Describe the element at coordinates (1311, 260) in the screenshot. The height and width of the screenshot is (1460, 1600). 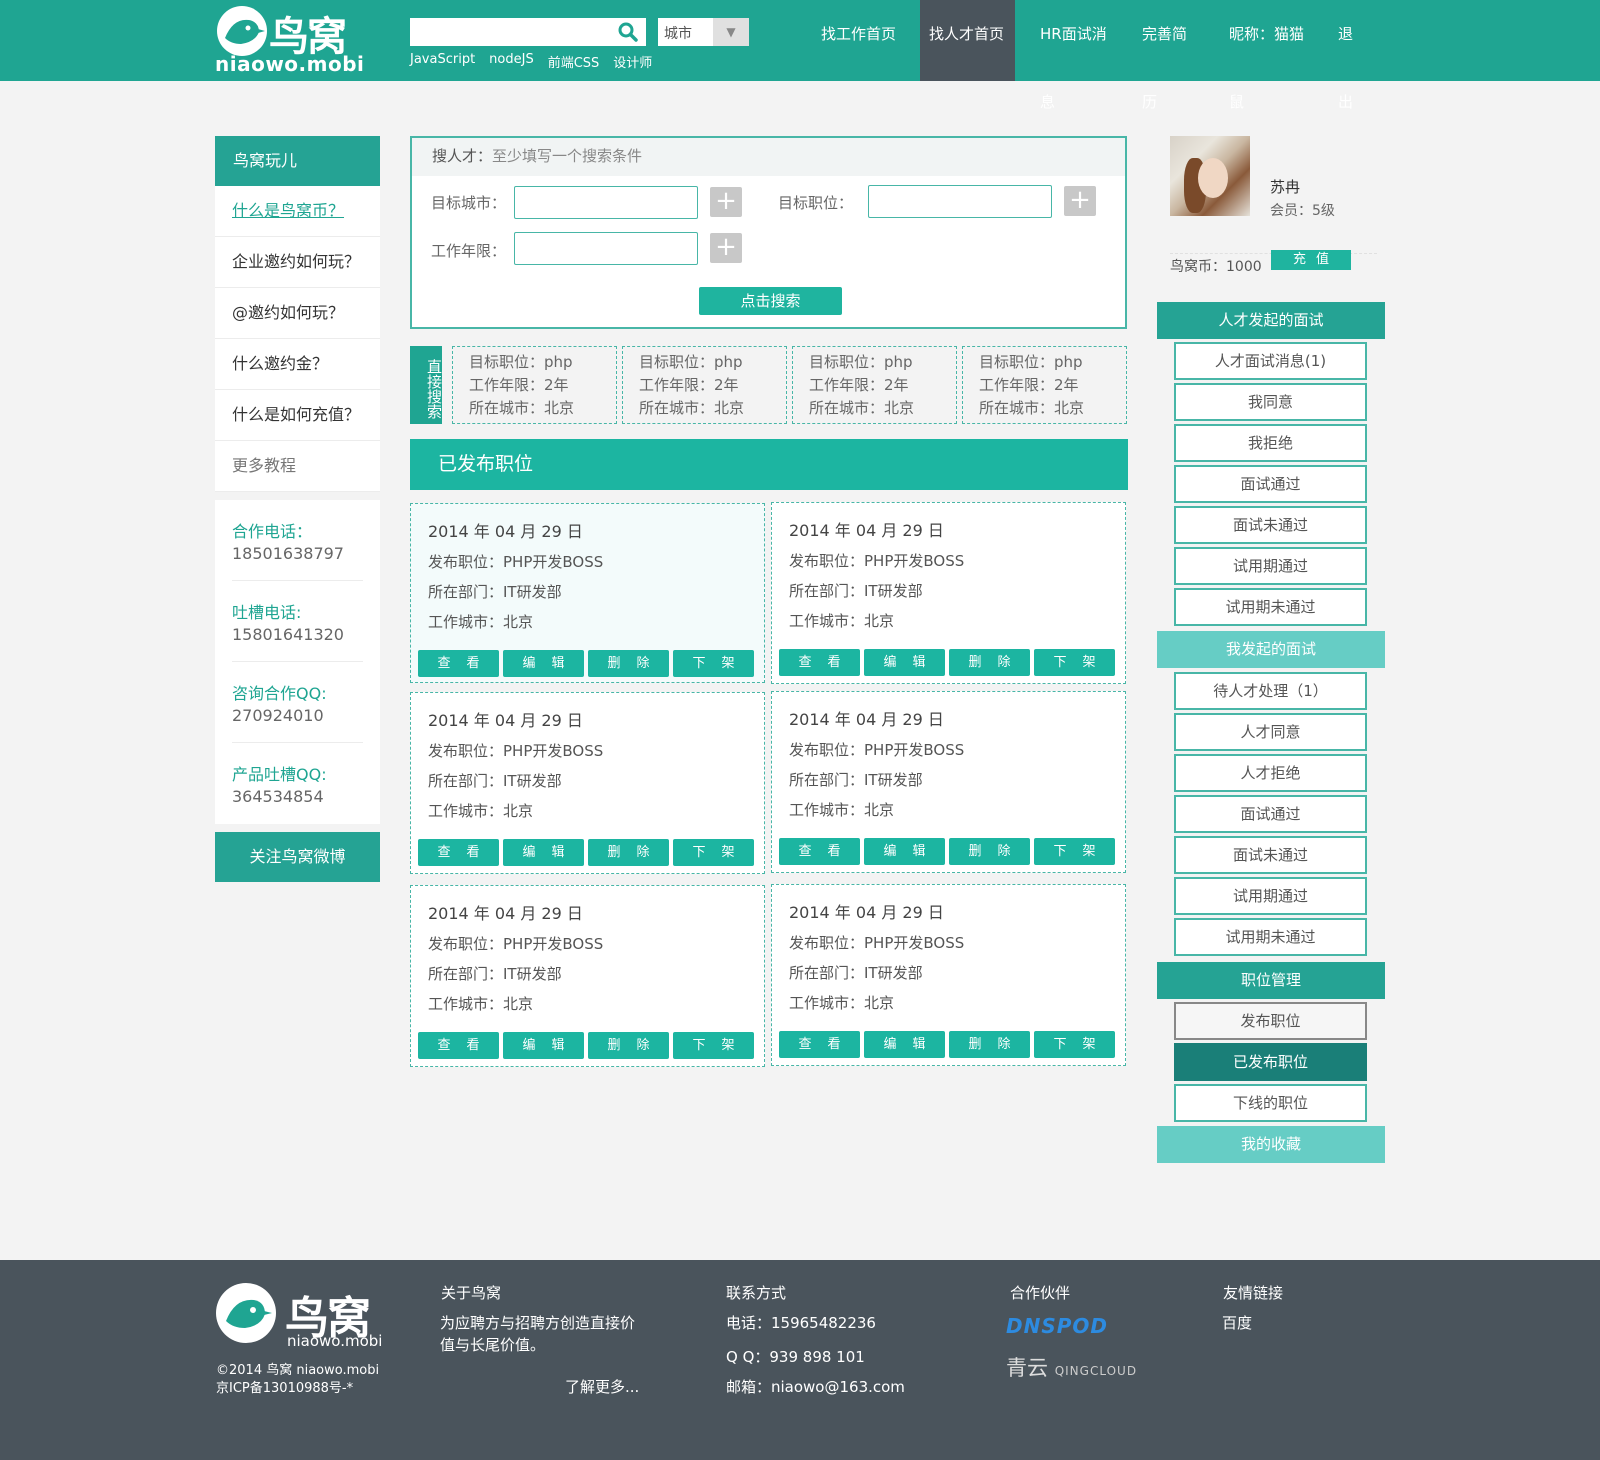
I see `recharge-button: 充值` at that location.